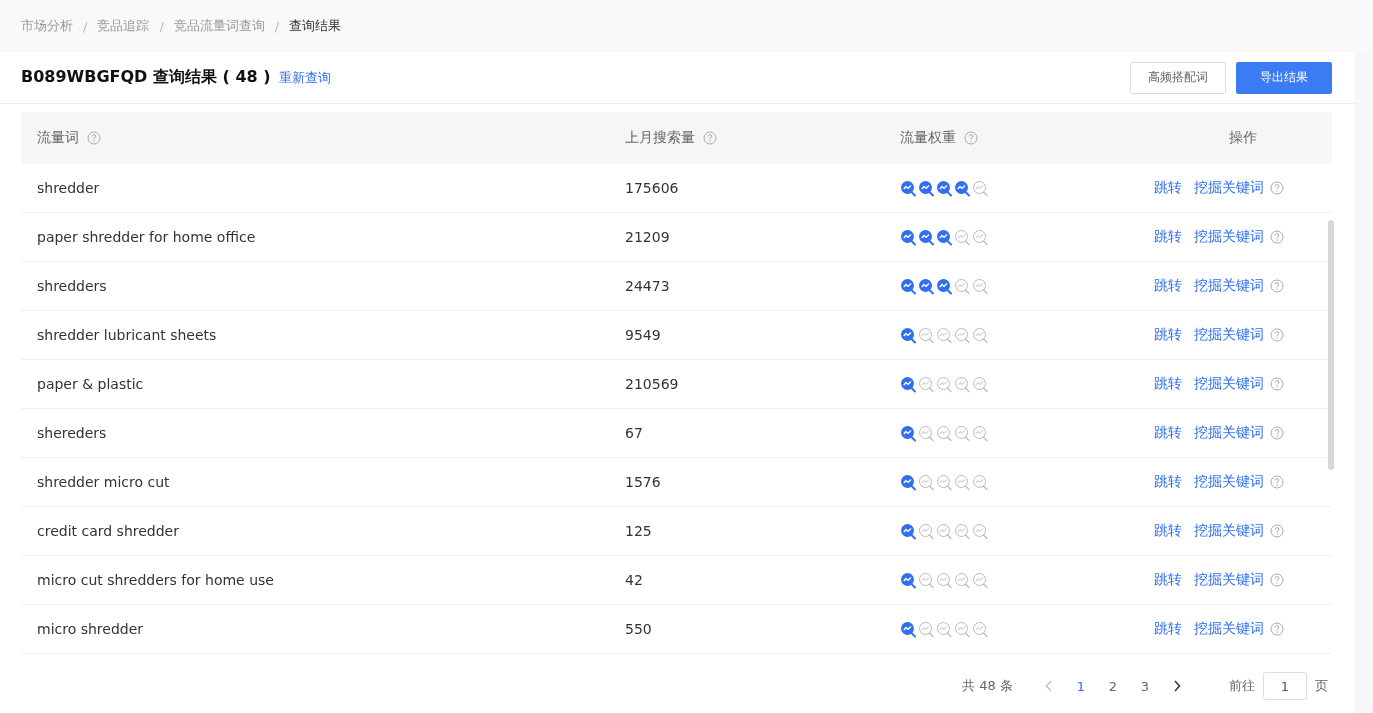 The width and height of the screenshot is (1373, 713). Describe the element at coordinates (219, 26) in the screenshot. I see `breadcrumb-item: 竞品流量词查询` at that location.